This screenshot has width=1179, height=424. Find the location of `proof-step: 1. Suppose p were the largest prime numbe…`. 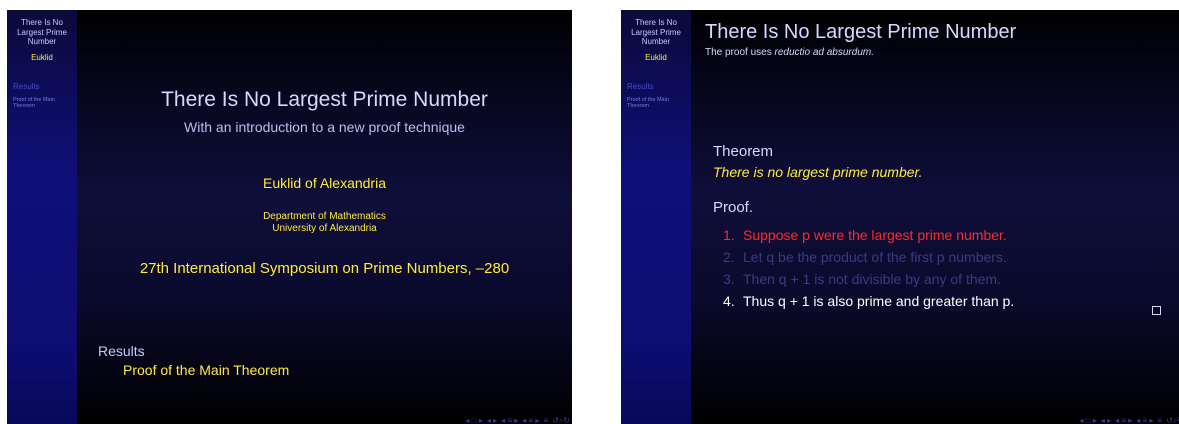

proof-step: 1. Suppose p were the largest prime numbe… is located at coordinates (868, 235).